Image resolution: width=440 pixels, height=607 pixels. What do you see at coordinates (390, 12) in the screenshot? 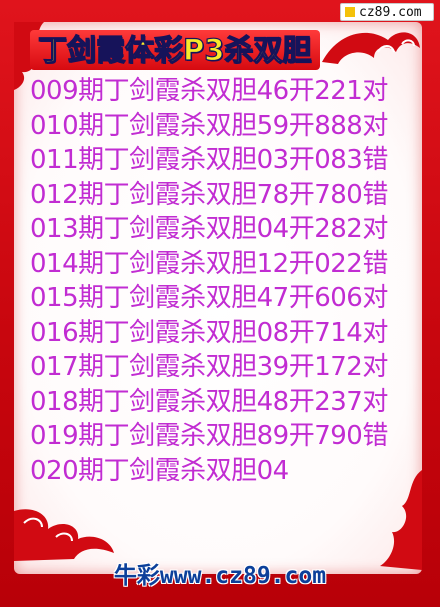
I see `site-badge-text: cz89.com` at bounding box center [390, 12].